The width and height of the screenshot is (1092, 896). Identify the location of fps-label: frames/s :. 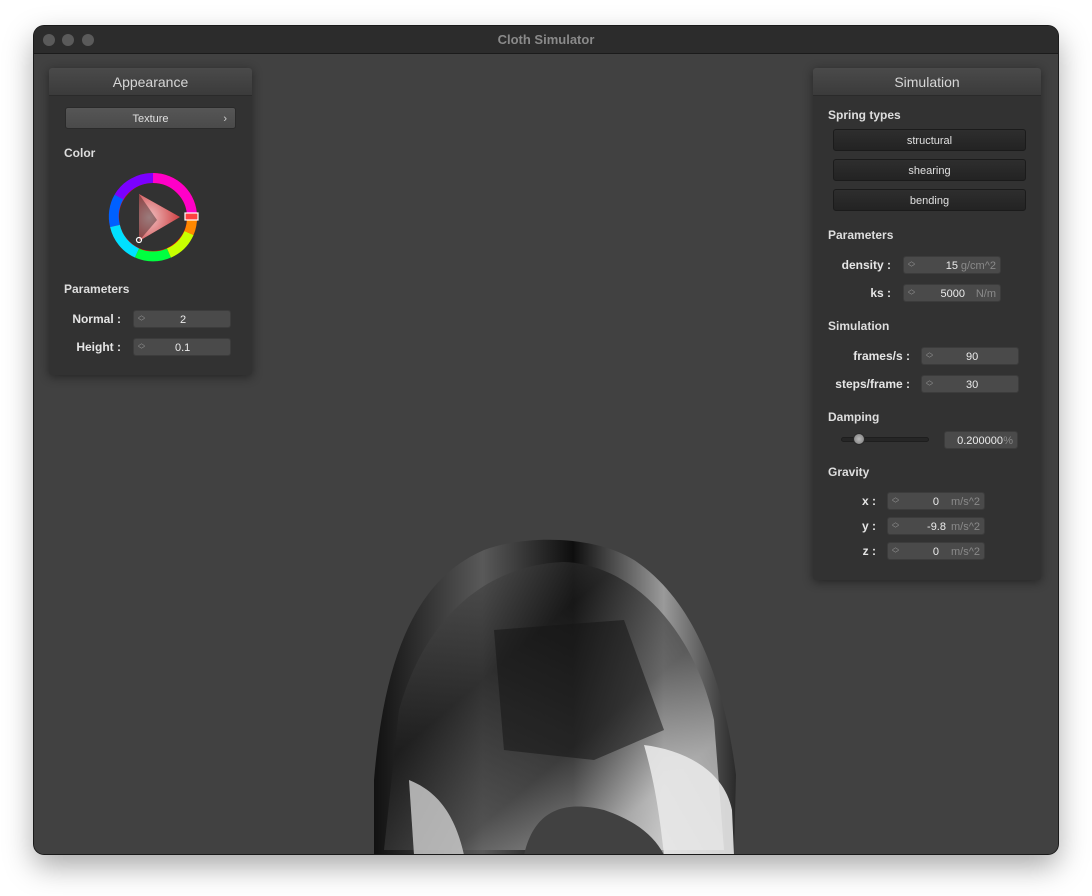
(881, 356).